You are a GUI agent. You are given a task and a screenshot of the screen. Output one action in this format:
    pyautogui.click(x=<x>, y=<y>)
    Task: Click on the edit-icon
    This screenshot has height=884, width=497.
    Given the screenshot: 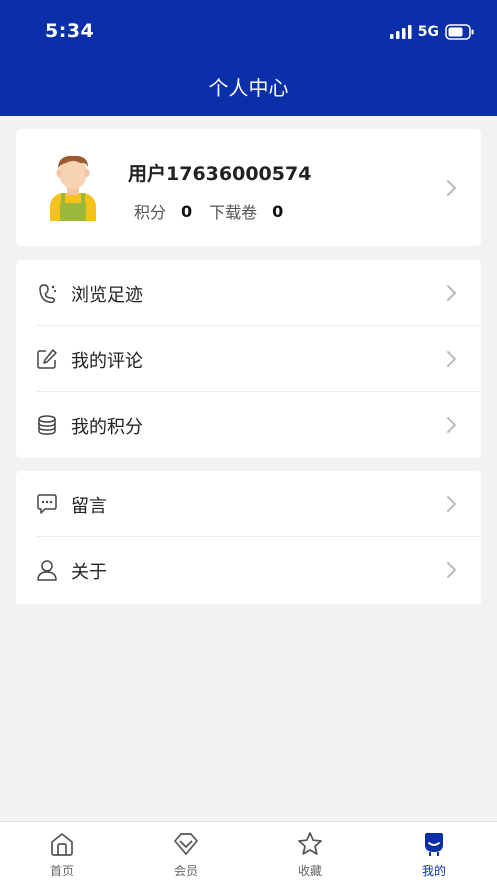 What is the action you would take?
    pyautogui.click(x=47, y=359)
    